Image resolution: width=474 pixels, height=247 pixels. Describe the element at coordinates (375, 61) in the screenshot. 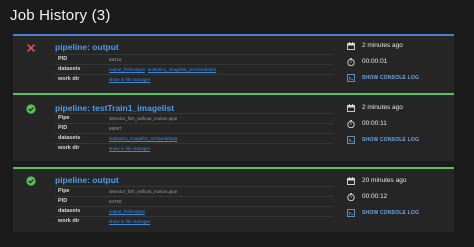

I see `duration: 00:00:01` at that location.